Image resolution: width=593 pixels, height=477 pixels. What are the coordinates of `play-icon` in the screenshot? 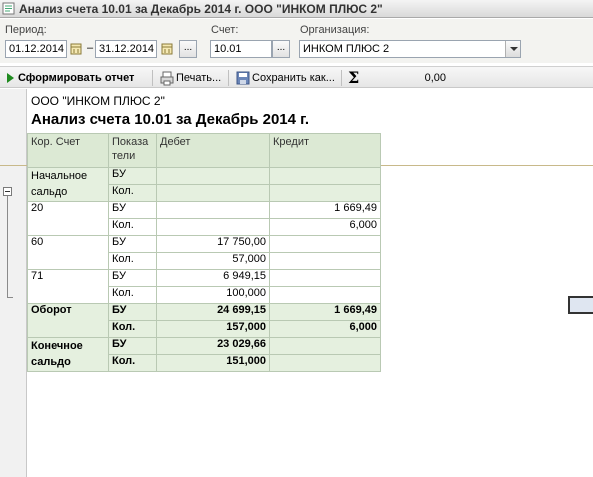 It's located at (10, 78).